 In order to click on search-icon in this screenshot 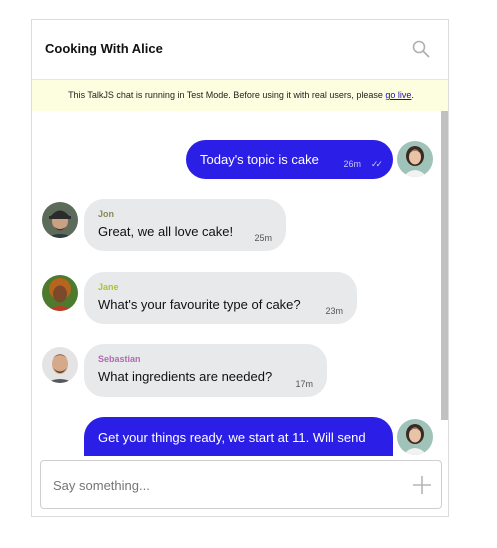, I will do `click(421, 49)`.